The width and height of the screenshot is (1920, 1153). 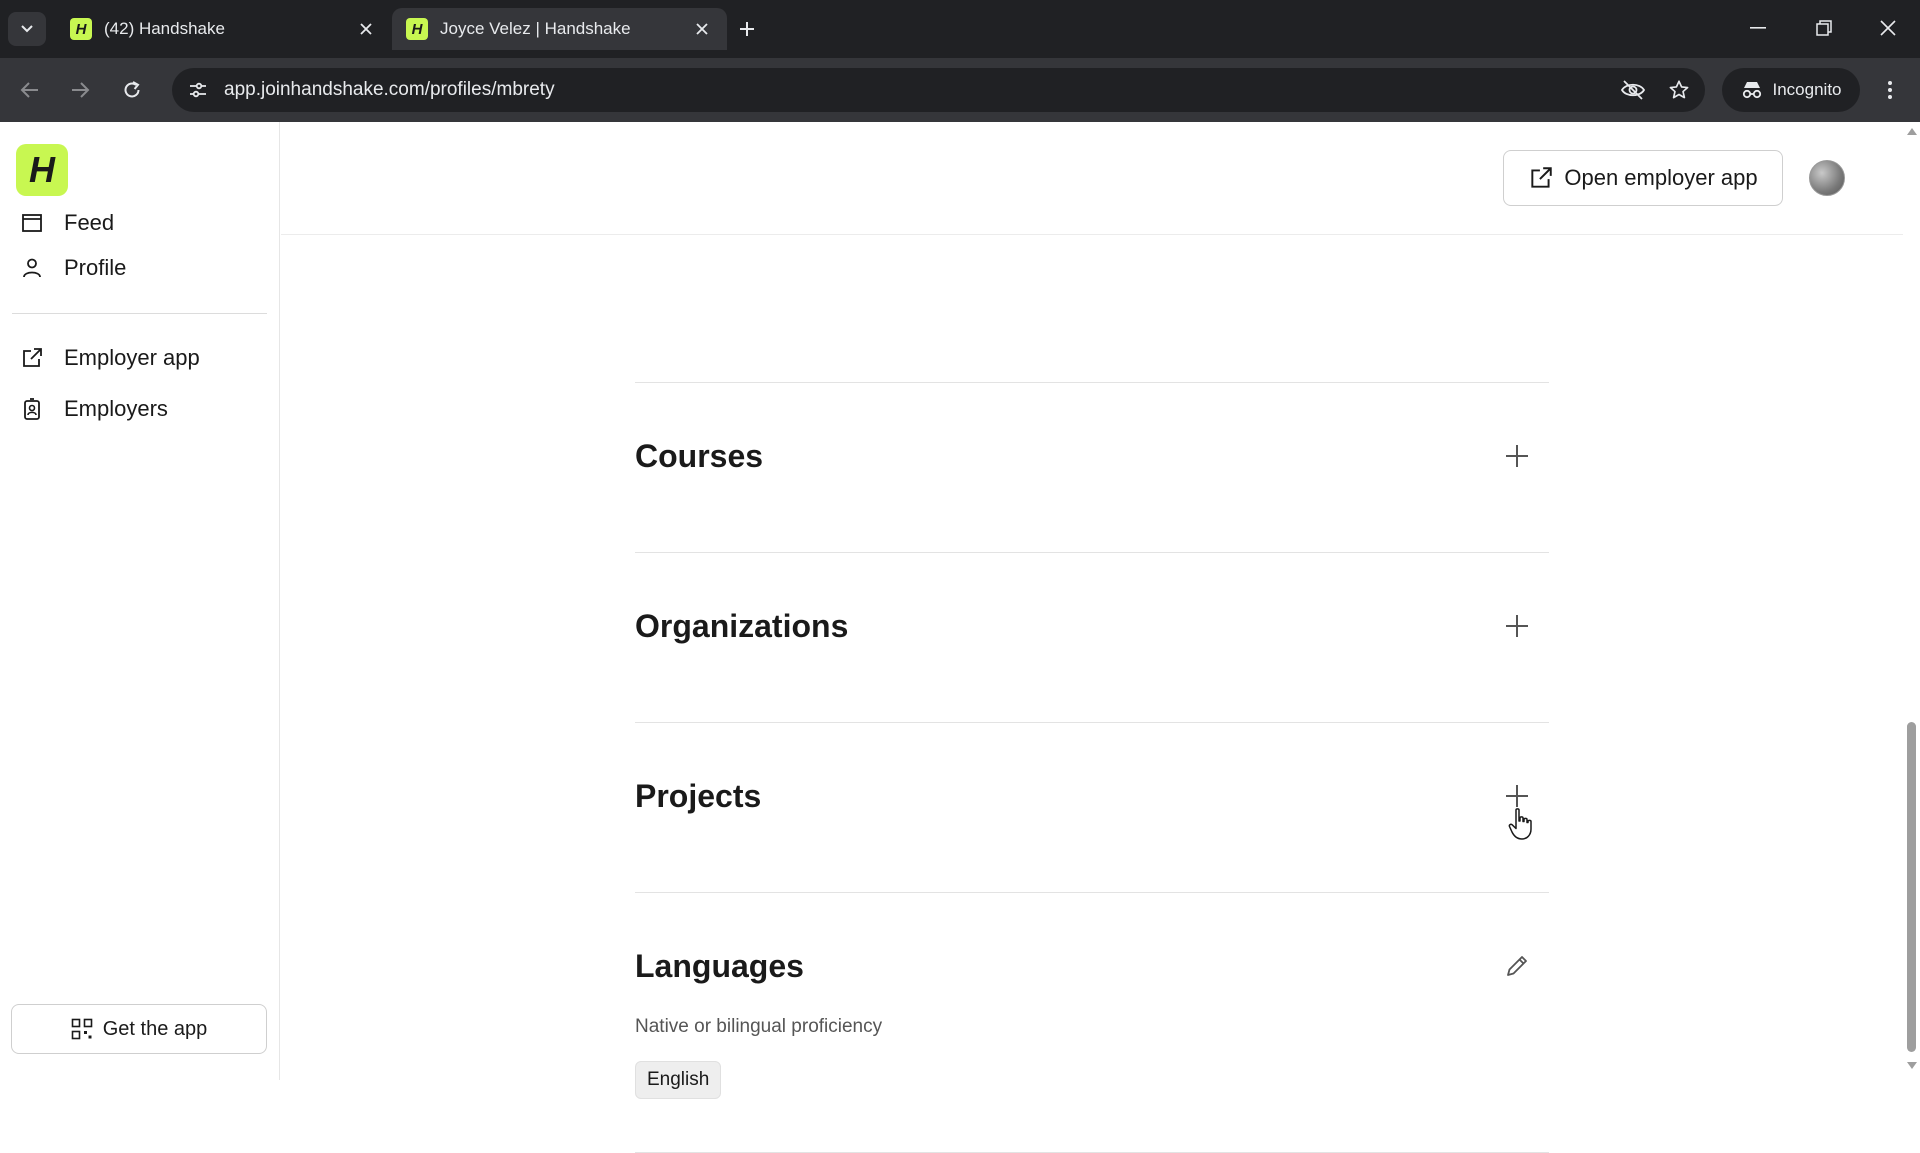 What do you see at coordinates (164, 28) in the screenshot?
I see `tab-title: (42) Handshake` at bounding box center [164, 28].